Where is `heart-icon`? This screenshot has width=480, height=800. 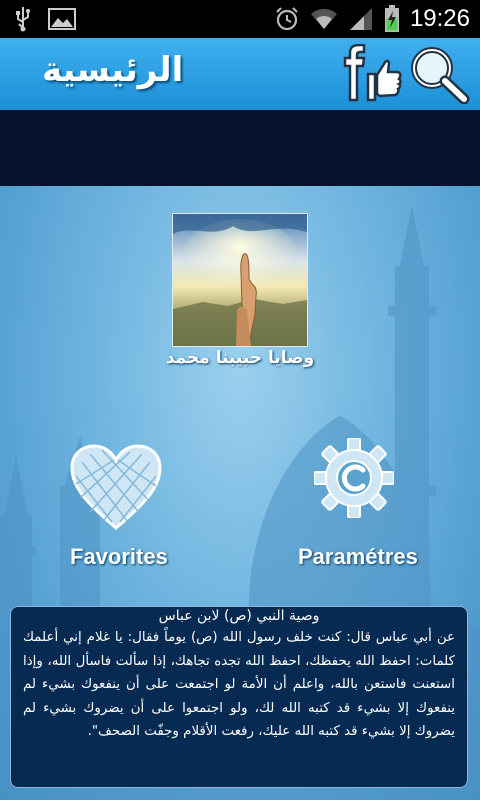
heart-icon is located at coordinates (116, 487).